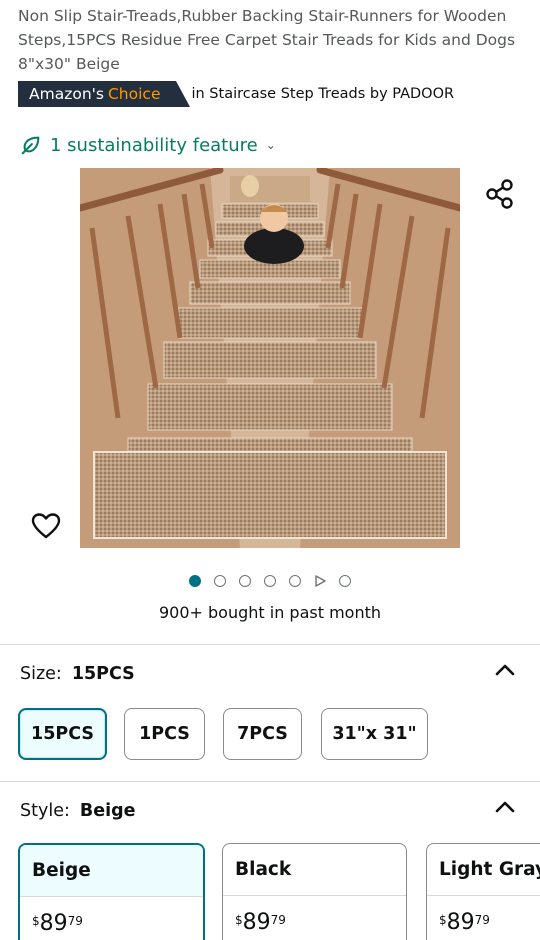 The width and height of the screenshot is (540, 940). Describe the element at coordinates (103, 674) in the screenshot. I see `size-selected: 15PCS` at that location.